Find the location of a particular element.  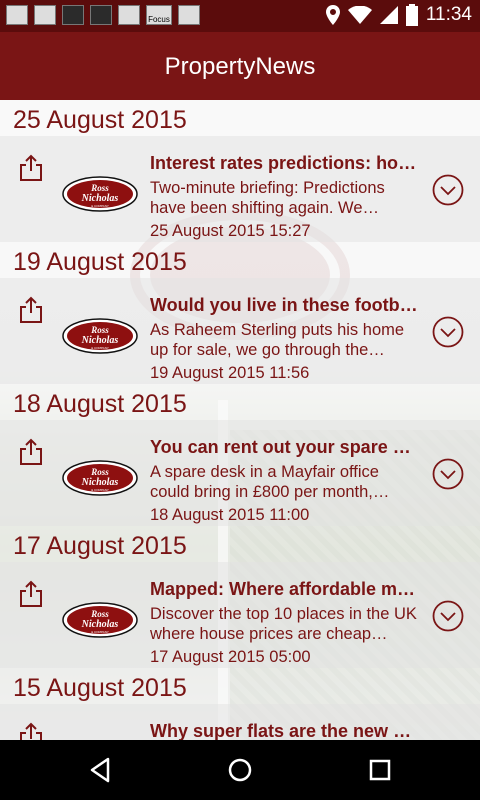

wifi-icon is located at coordinates (359, 15).